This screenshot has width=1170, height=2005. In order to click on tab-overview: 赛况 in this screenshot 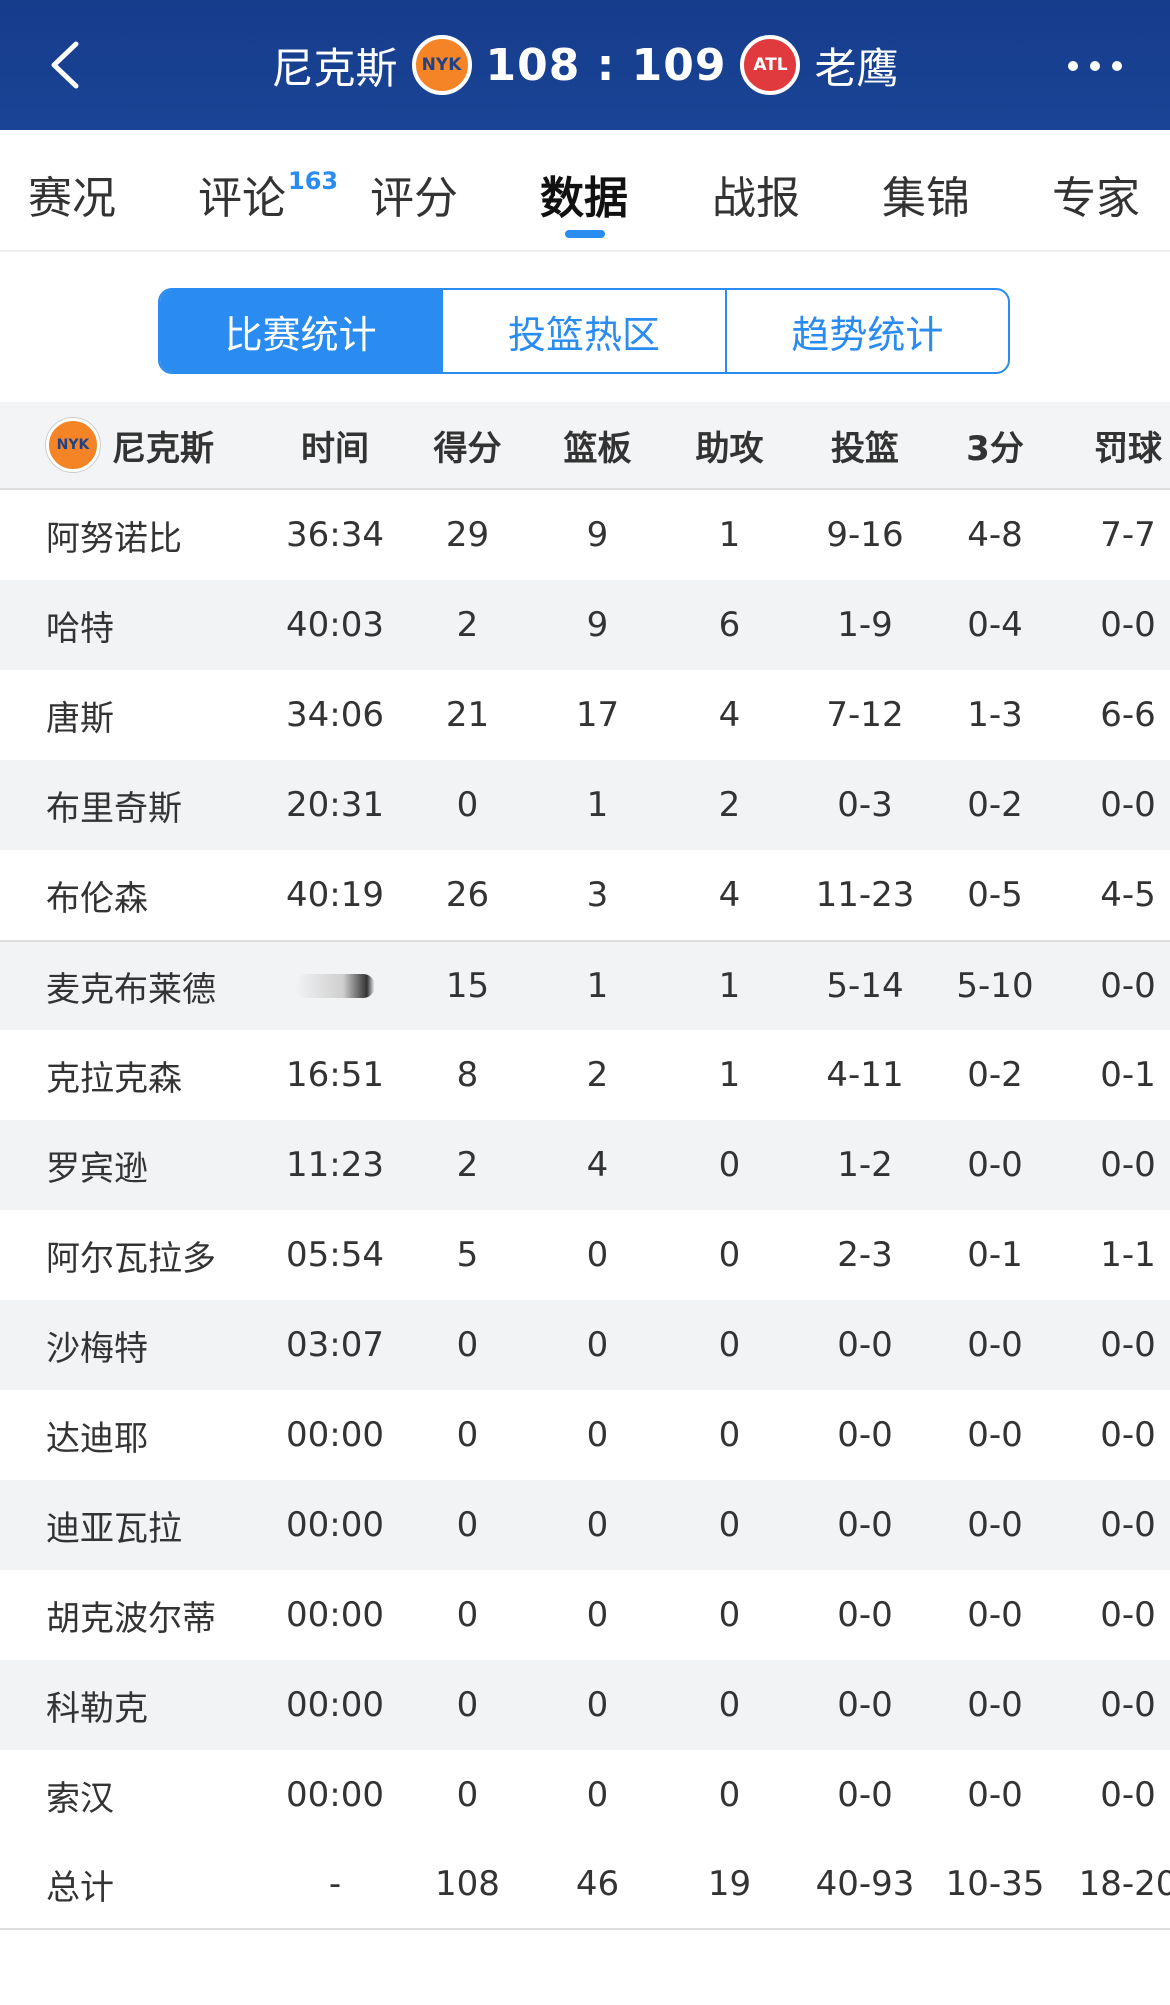, I will do `click(72, 194)`.